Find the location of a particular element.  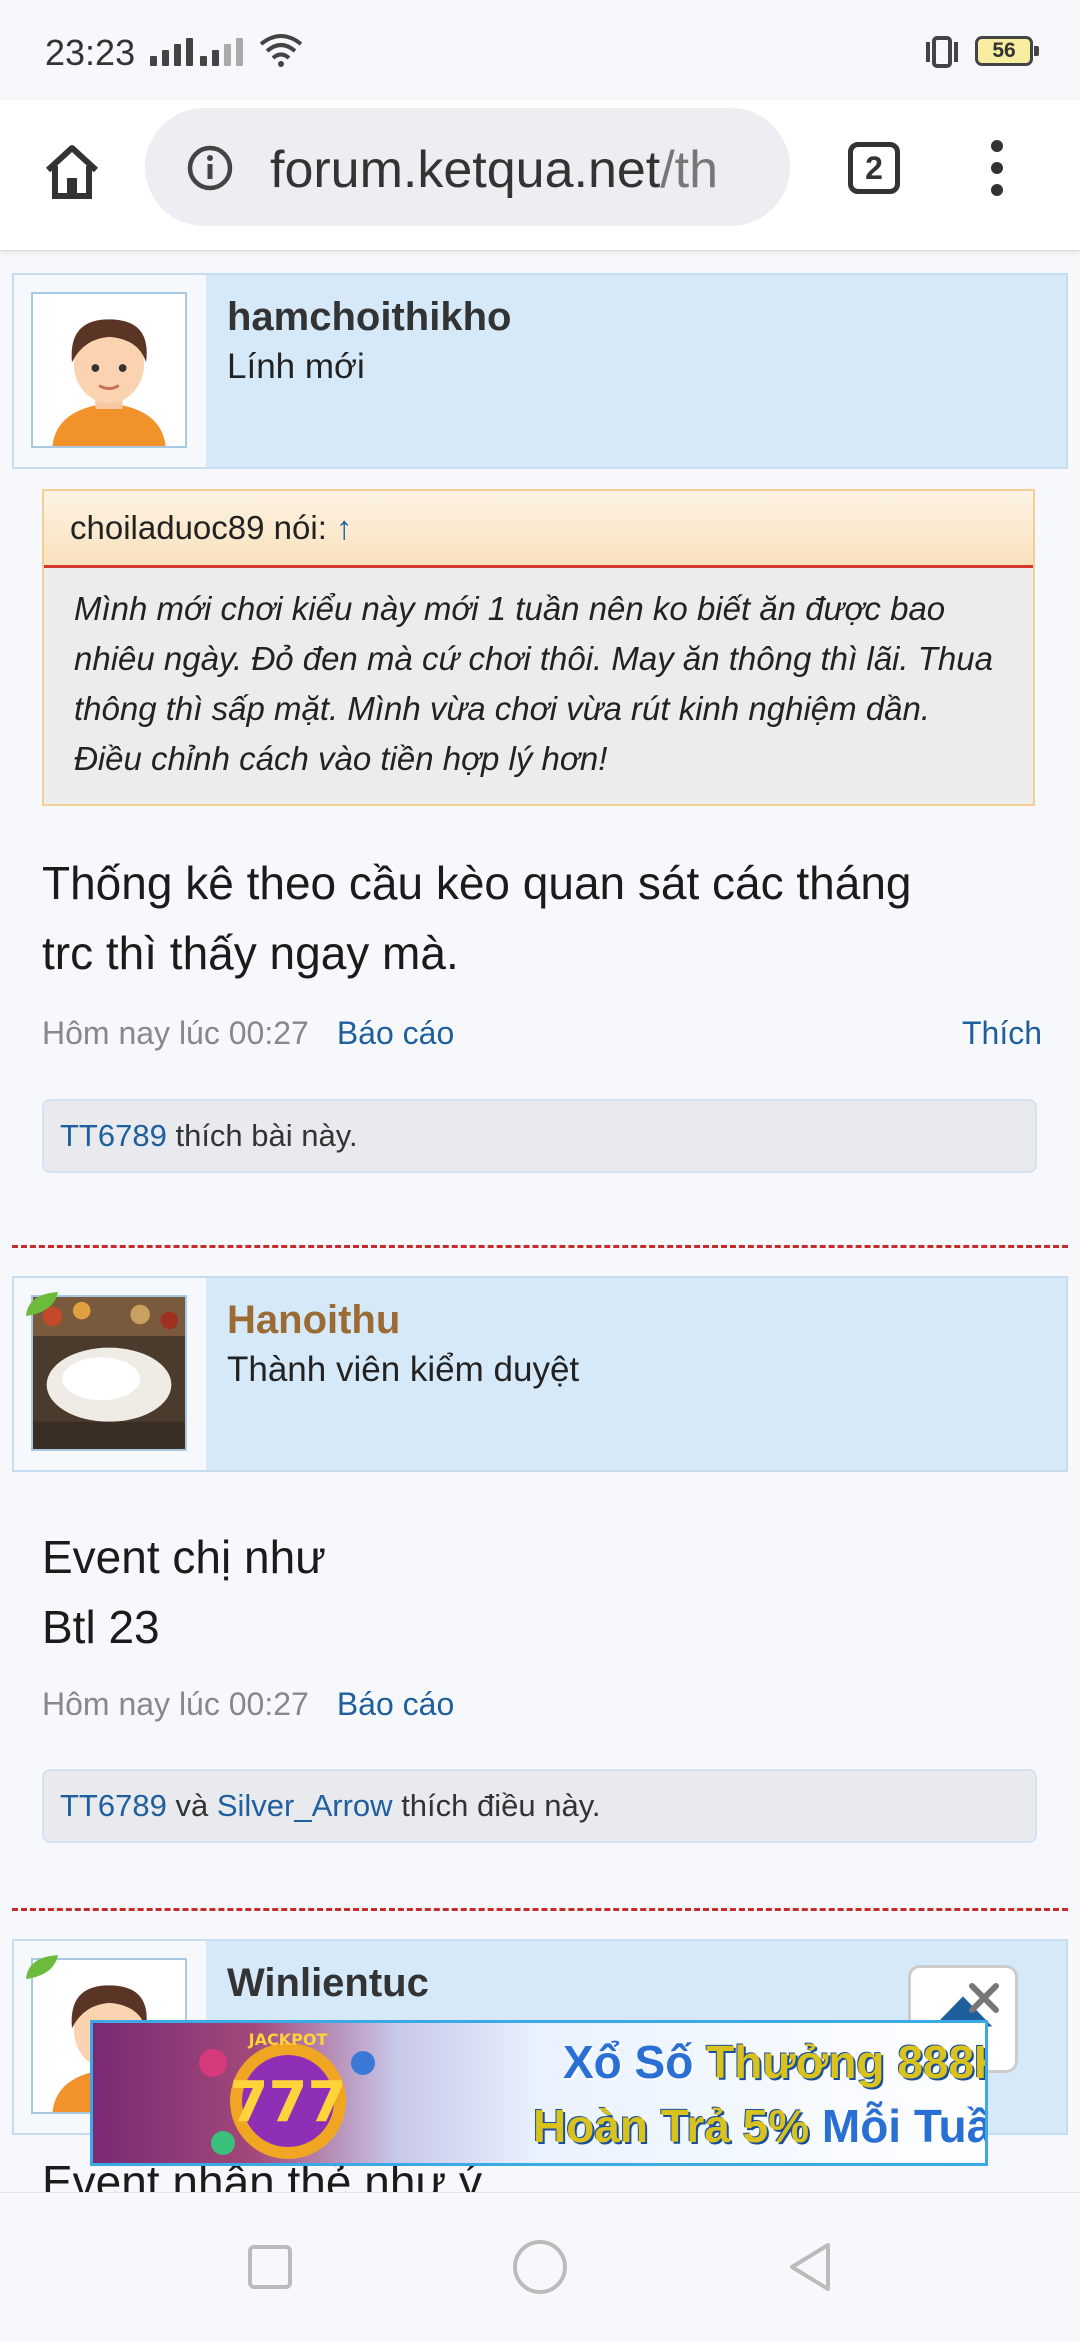

user-info: Hanoithu Thành viên kiểm duyệt is located at coordinates (540, 1374).